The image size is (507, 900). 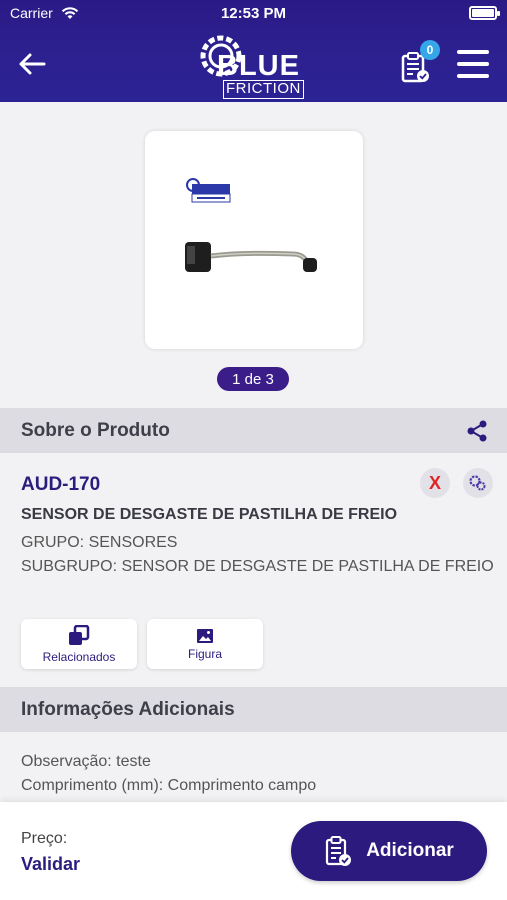 I want to click on bottom-action-bar: Preço: Validar Adicionar, so click(x=253, y=851).